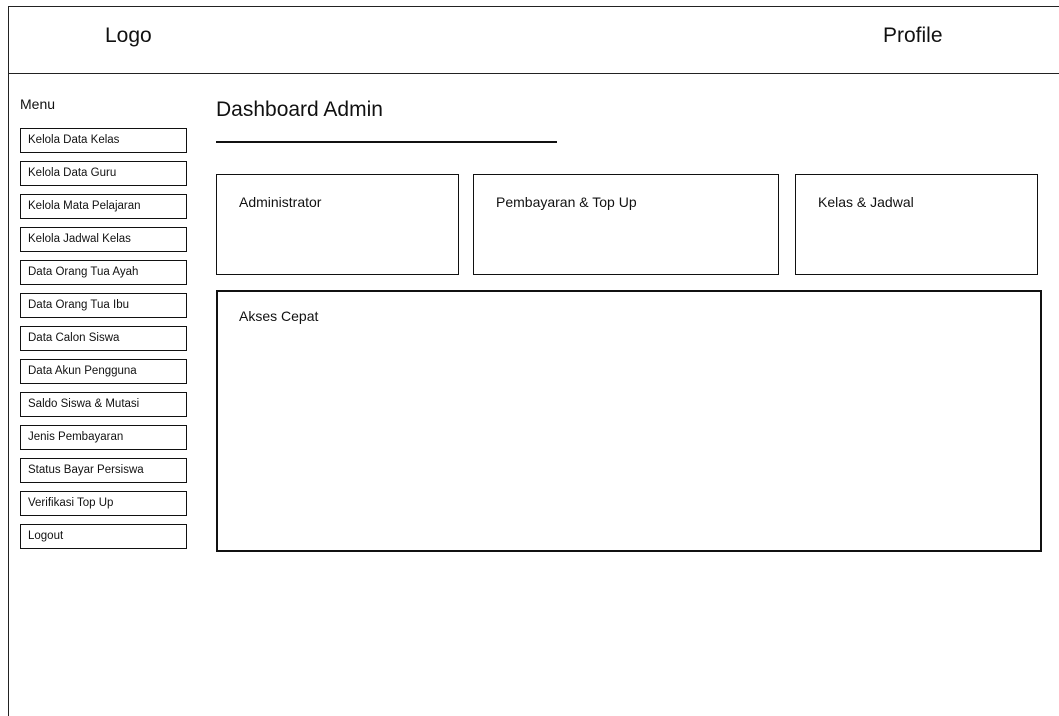 This screenshot has width=1059, height=716. What do you see at coordinates (103, 503) in the screenshot?
I see `menu-item-verifikasi-top-up: Verifikasi Top Up` at bounding box center [103, 503].